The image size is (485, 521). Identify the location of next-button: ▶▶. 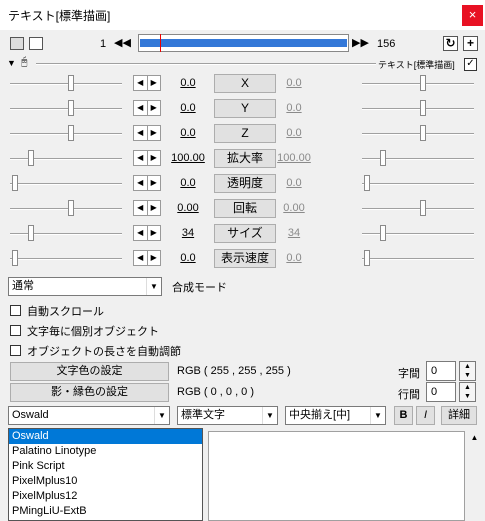
(360, 44).